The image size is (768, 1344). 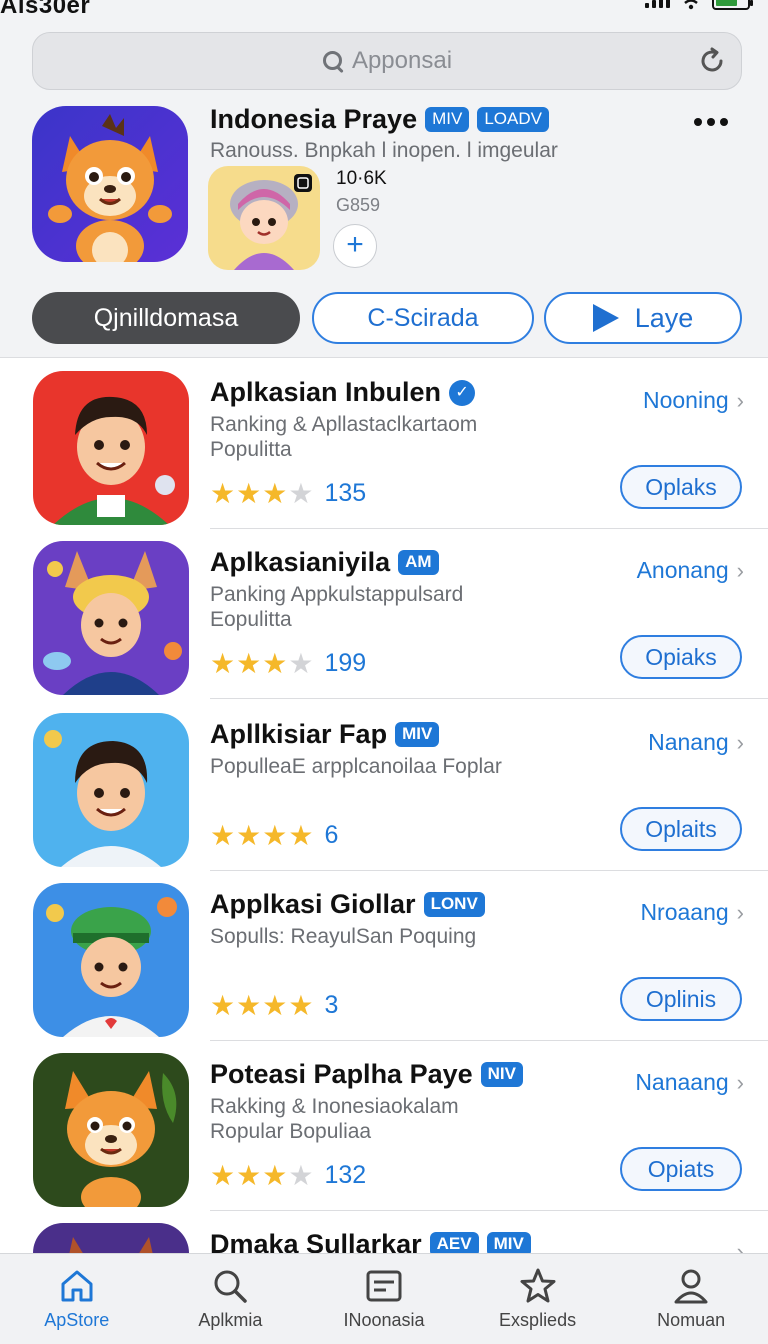 I want to click on featured-code: G859, so click(x=358, y=205).